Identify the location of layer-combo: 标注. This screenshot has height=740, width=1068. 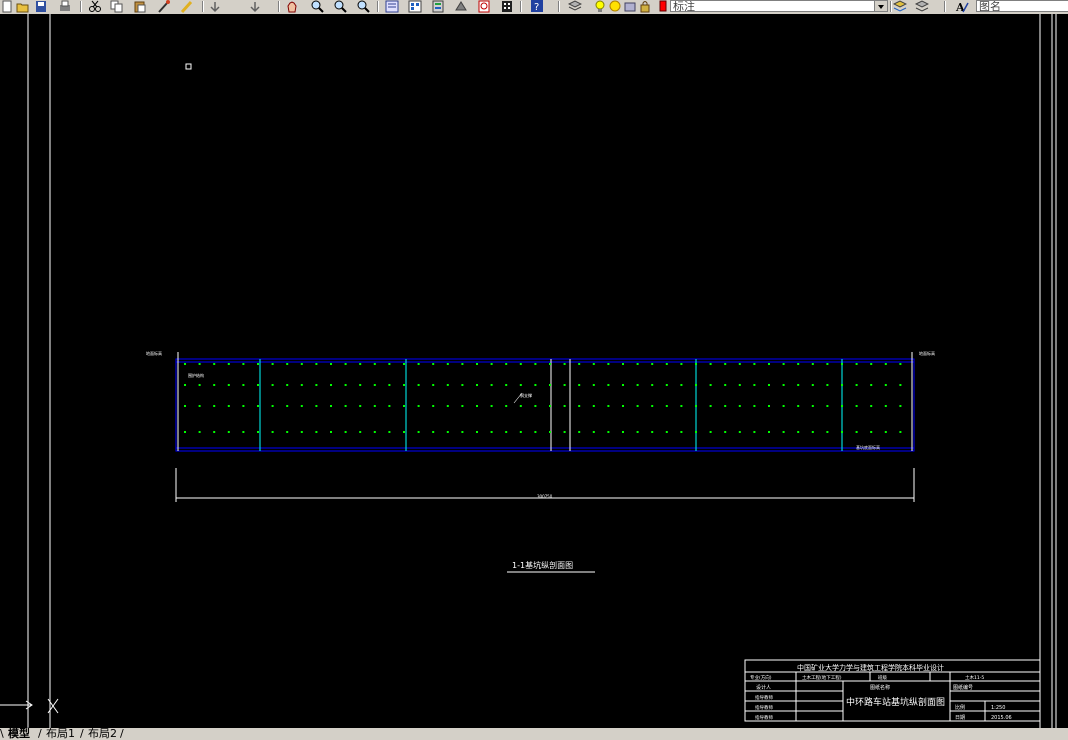
(779, 6).